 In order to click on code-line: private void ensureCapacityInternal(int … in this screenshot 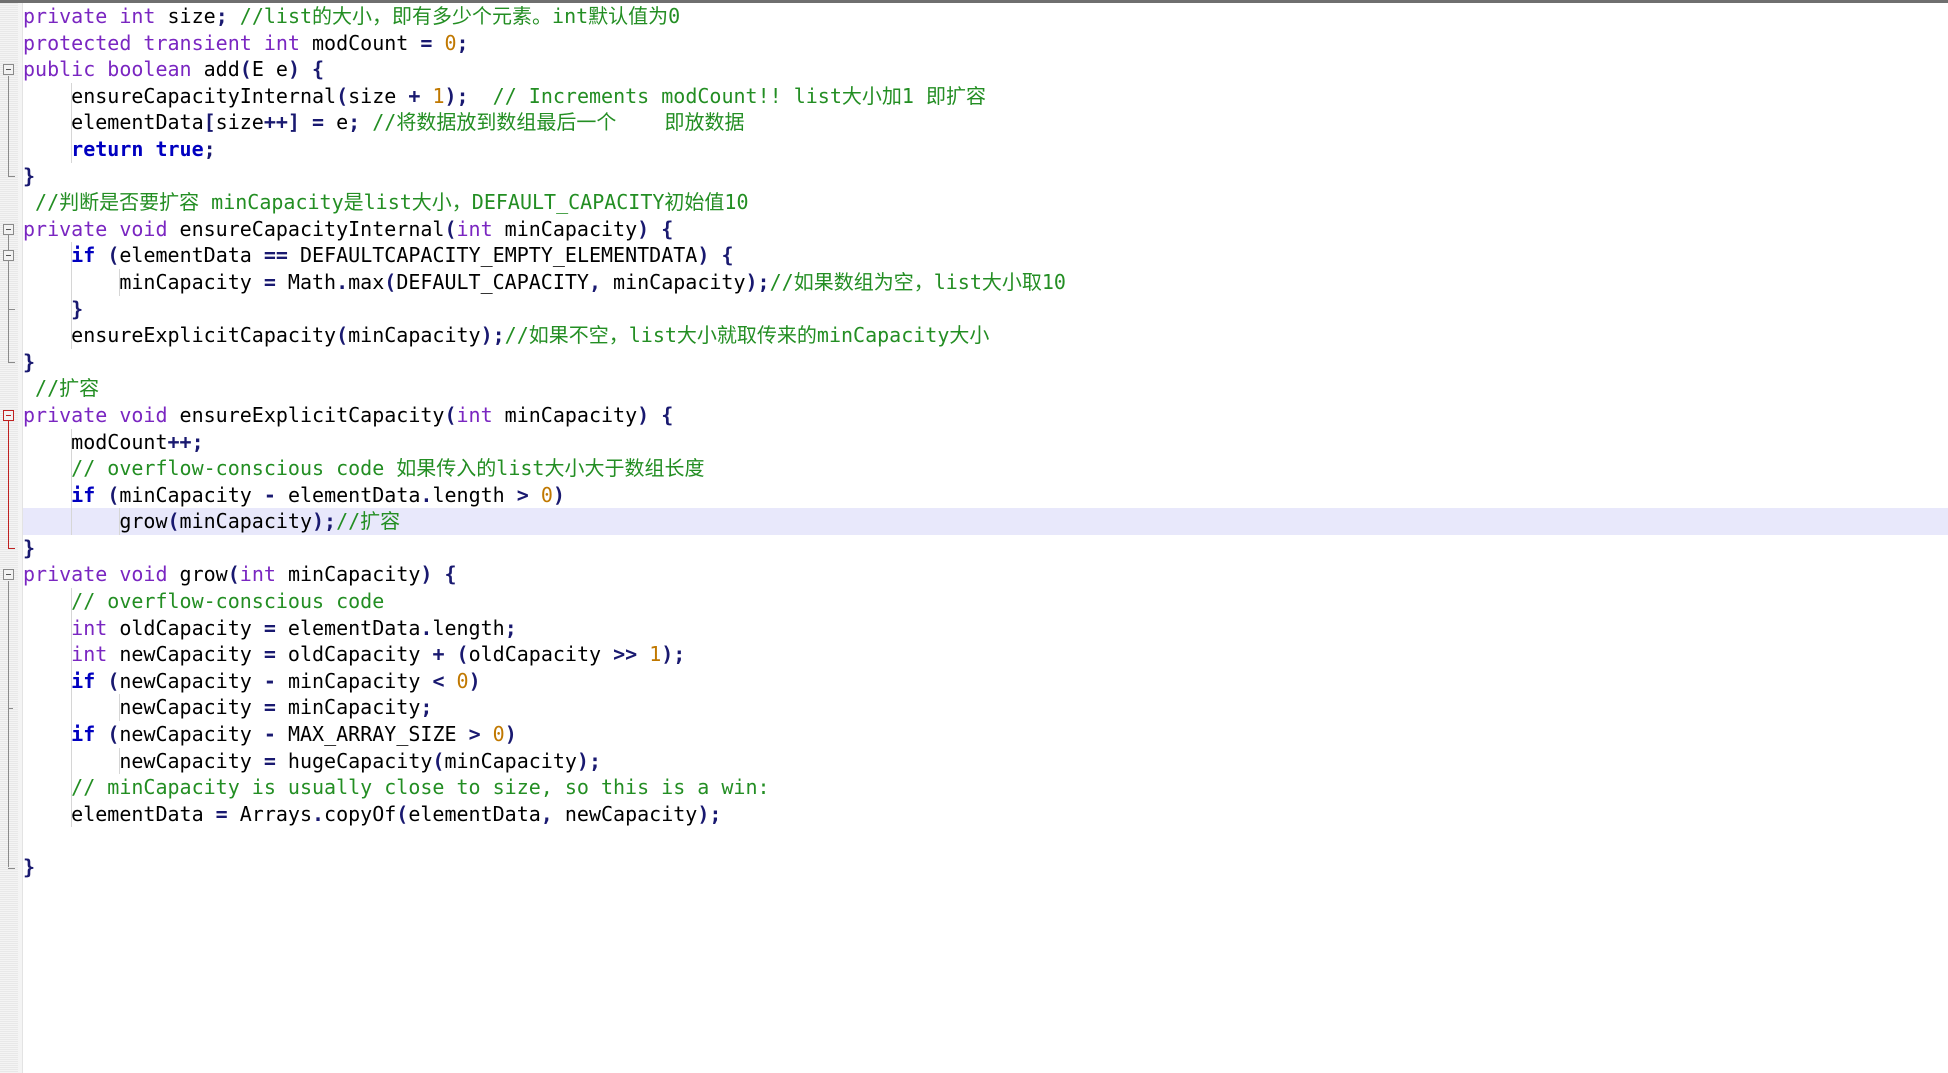, I will do `click(985, 229)`.